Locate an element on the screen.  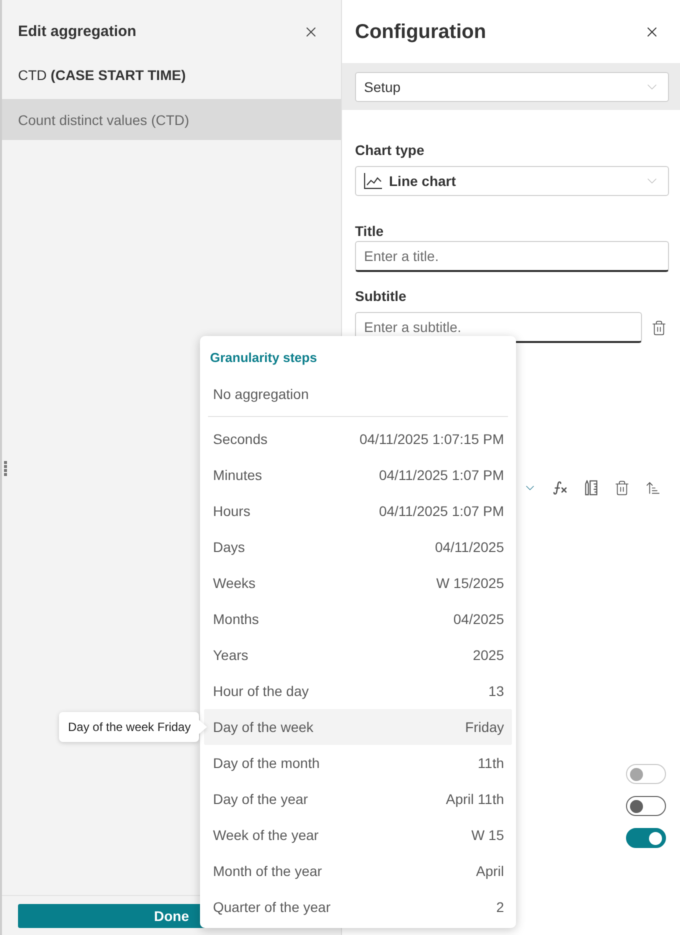
menu-item: Months 04/2025 is located at coordinates (358, 619).